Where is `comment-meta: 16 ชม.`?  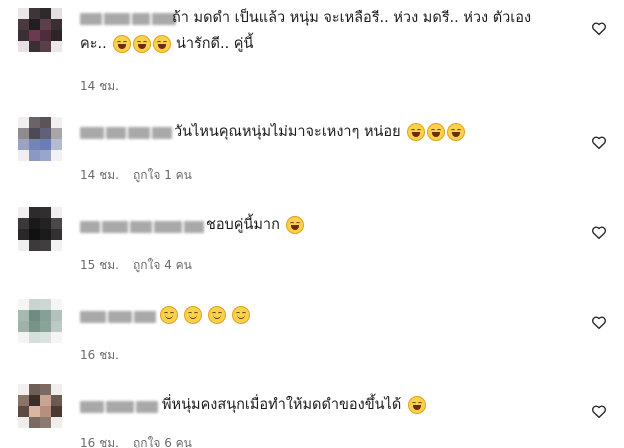 comment-meta: 16 ชม. is located at coordinates (99, 355).